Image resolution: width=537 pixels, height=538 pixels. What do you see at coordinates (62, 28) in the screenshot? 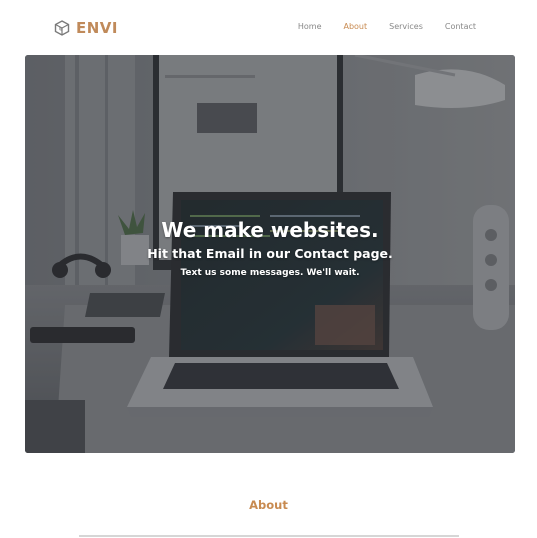
I see `cube-icon` at bounding box center [62, 28].